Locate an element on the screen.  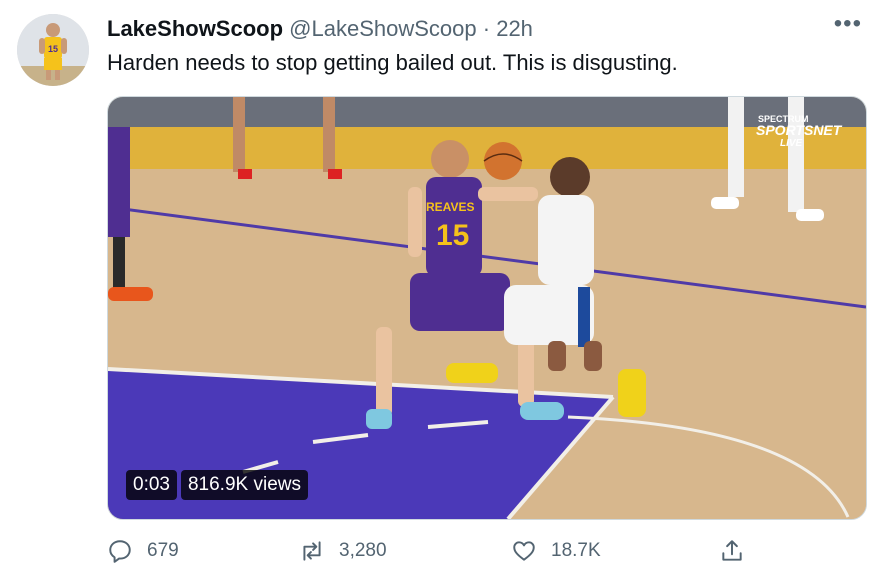
display-name: LakeShowScoop is located at coordinates (195, 28).